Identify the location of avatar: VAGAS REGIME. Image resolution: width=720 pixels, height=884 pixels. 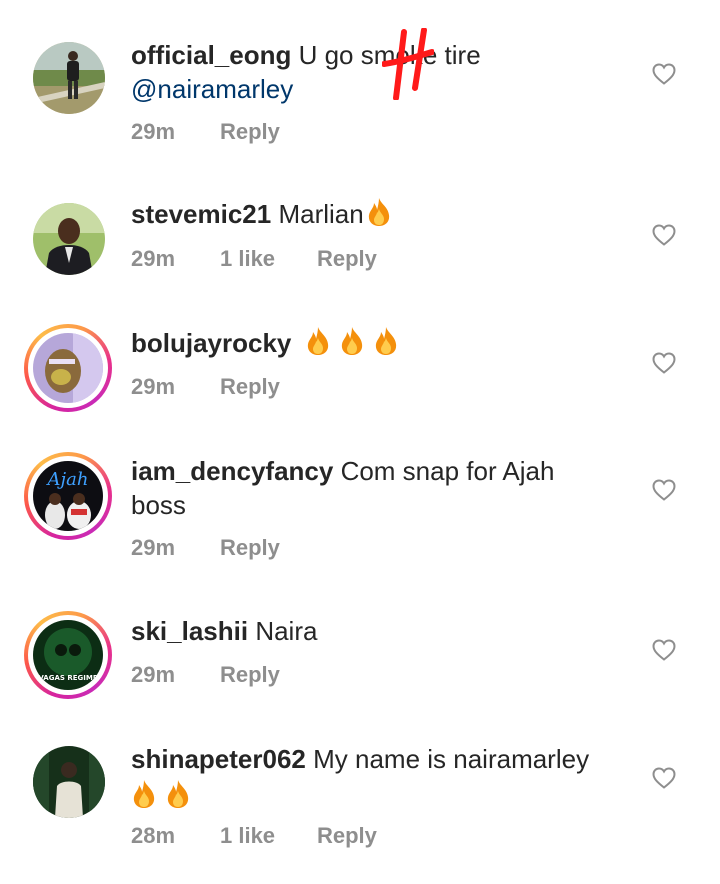
(68, 655).